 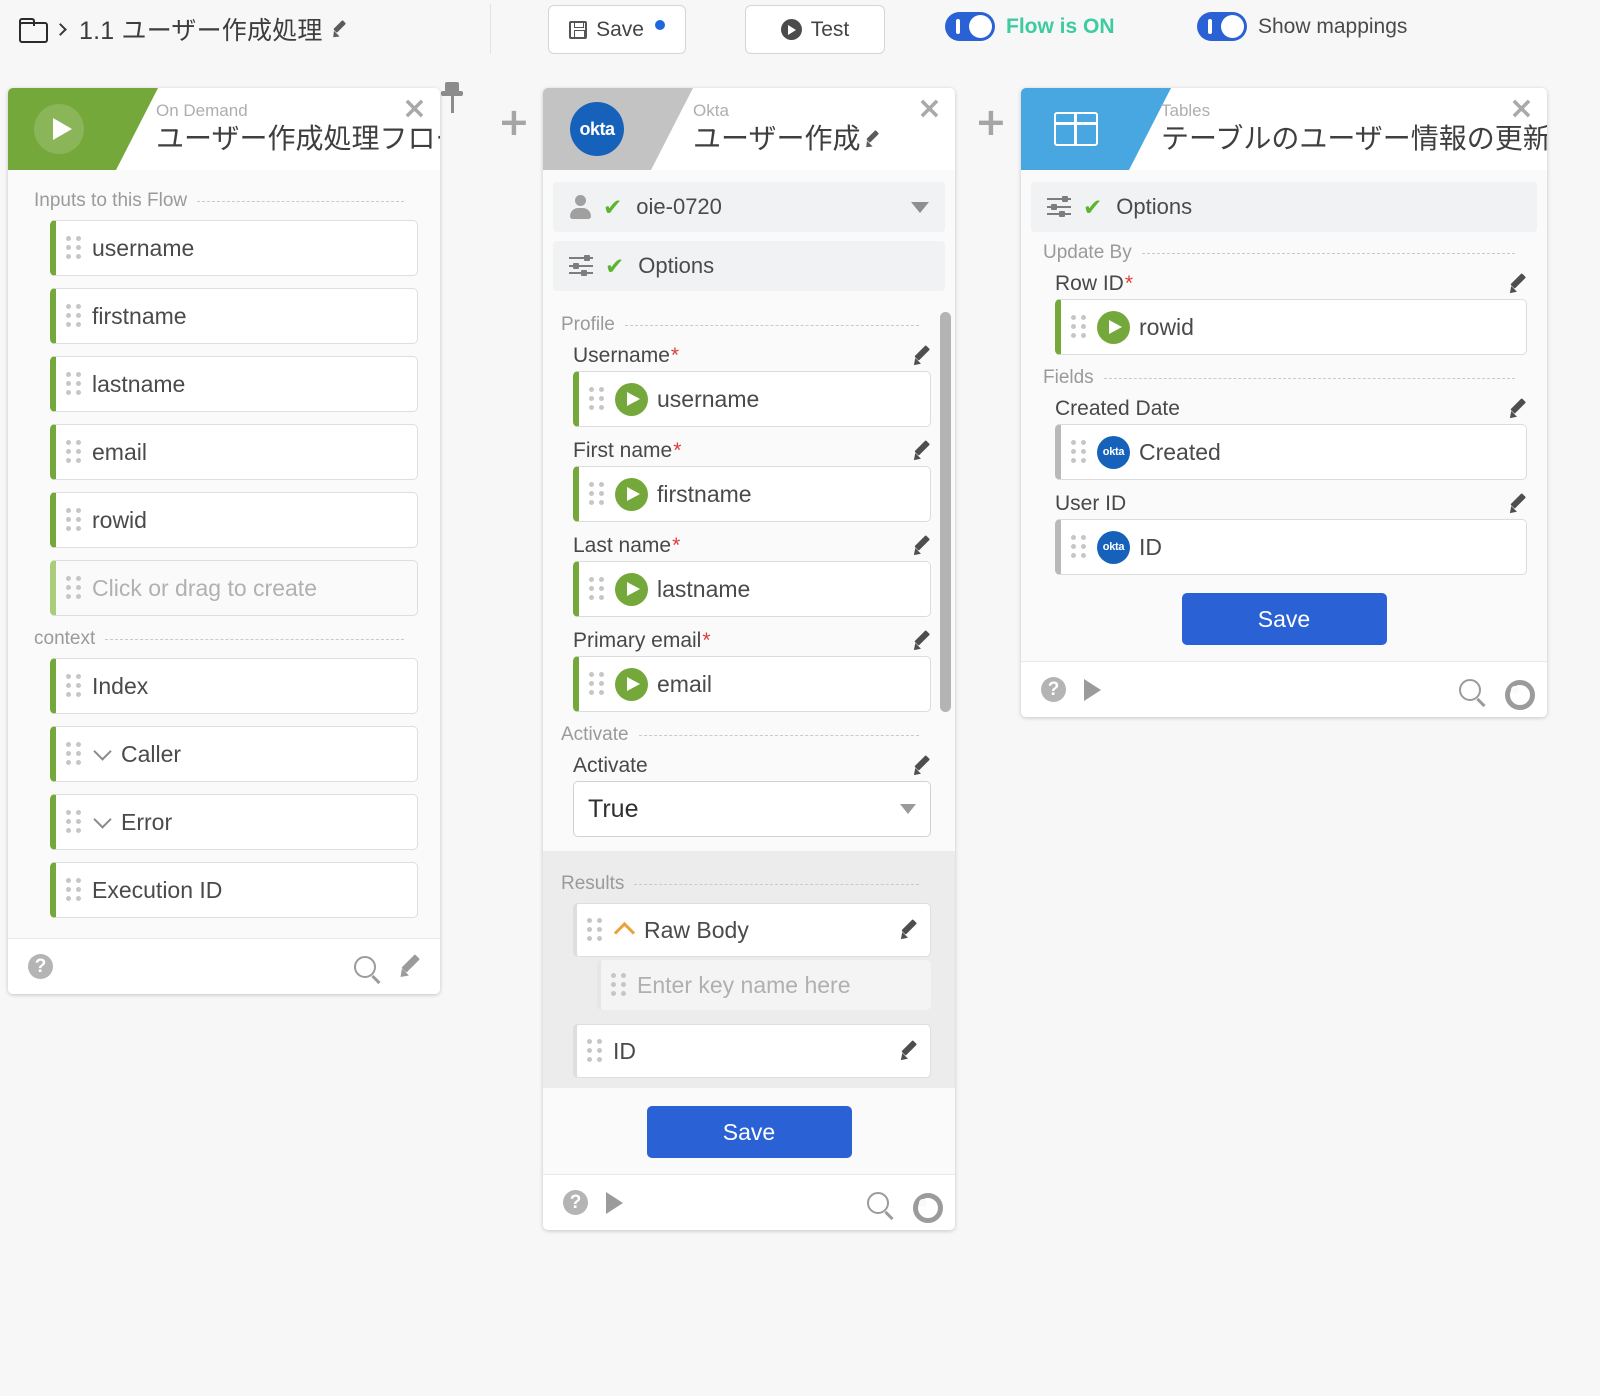 I want to click on field-value-username: username, so click(x=752, y=399).